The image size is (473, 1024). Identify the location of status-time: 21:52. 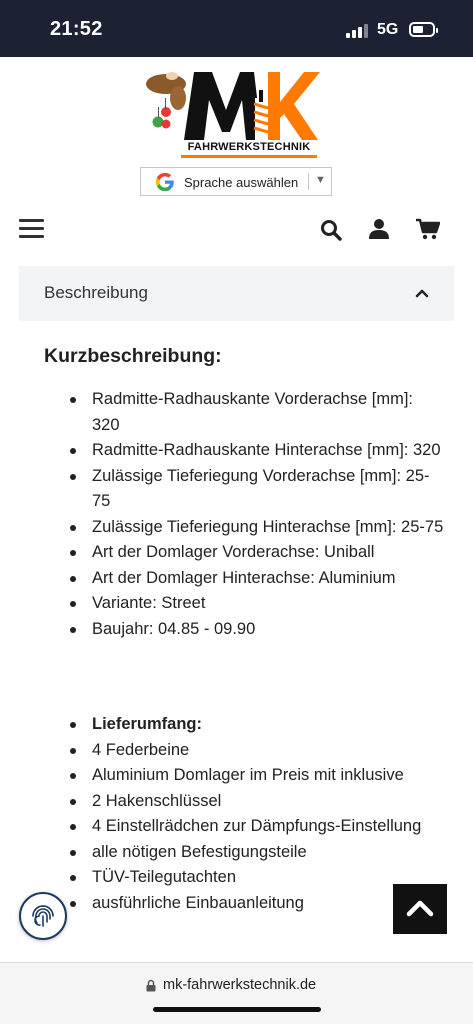
(76, 29).